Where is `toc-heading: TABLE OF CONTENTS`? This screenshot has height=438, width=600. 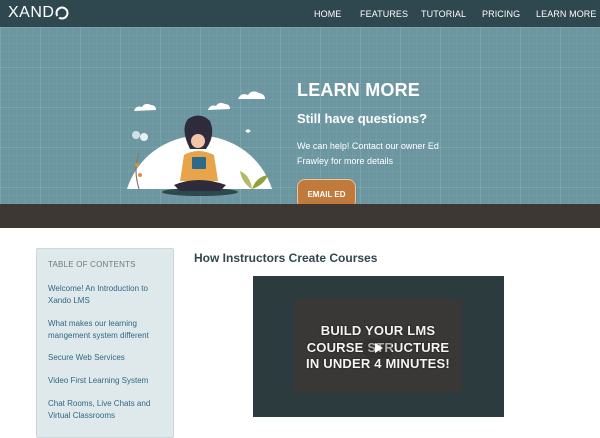
toc-heading: TABLE OF CONTENTS is located at coordinates (92, 264).